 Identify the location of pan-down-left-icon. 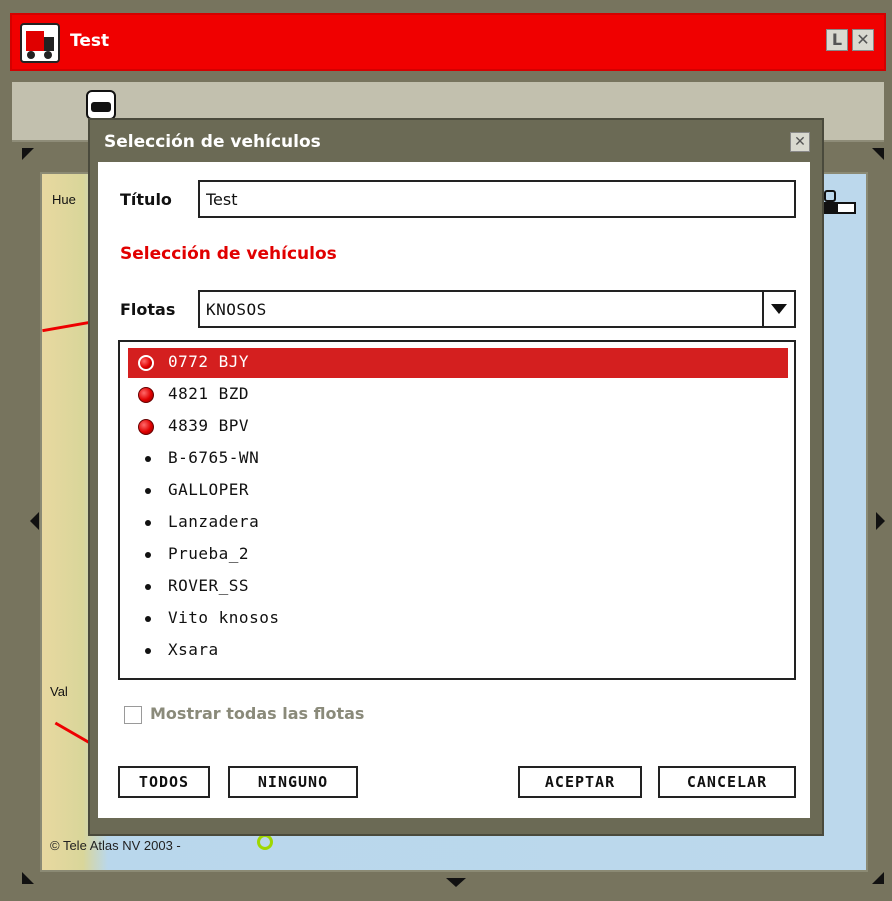
(28, 878).